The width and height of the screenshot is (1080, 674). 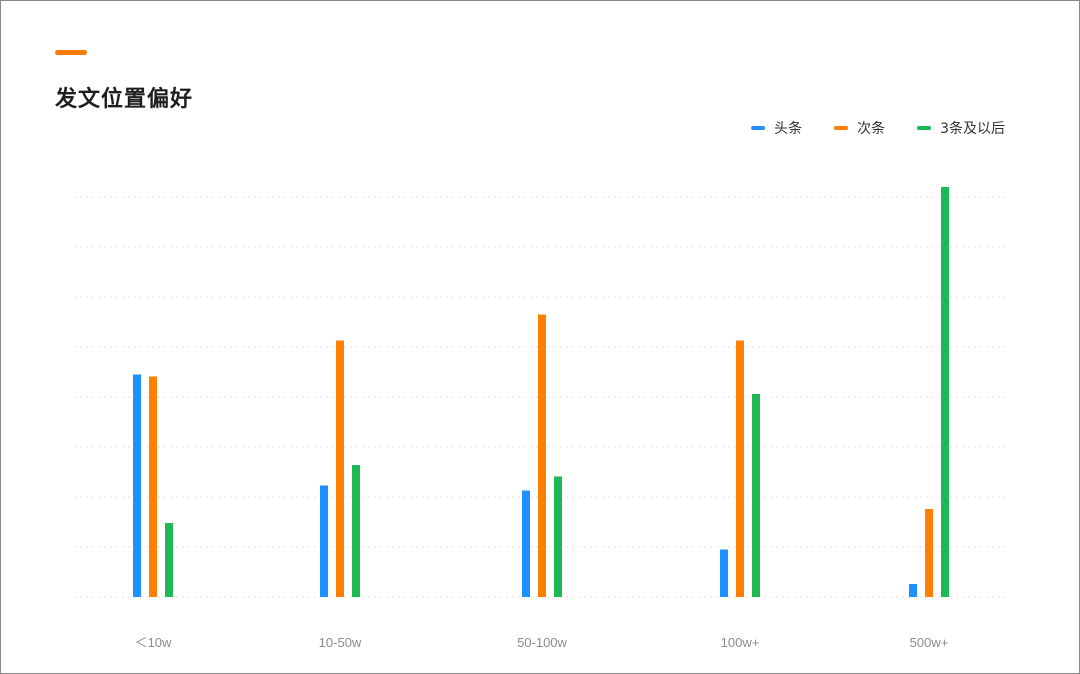 I want to click on x-tick-label: ＜10w, so click(x=153, y=642).